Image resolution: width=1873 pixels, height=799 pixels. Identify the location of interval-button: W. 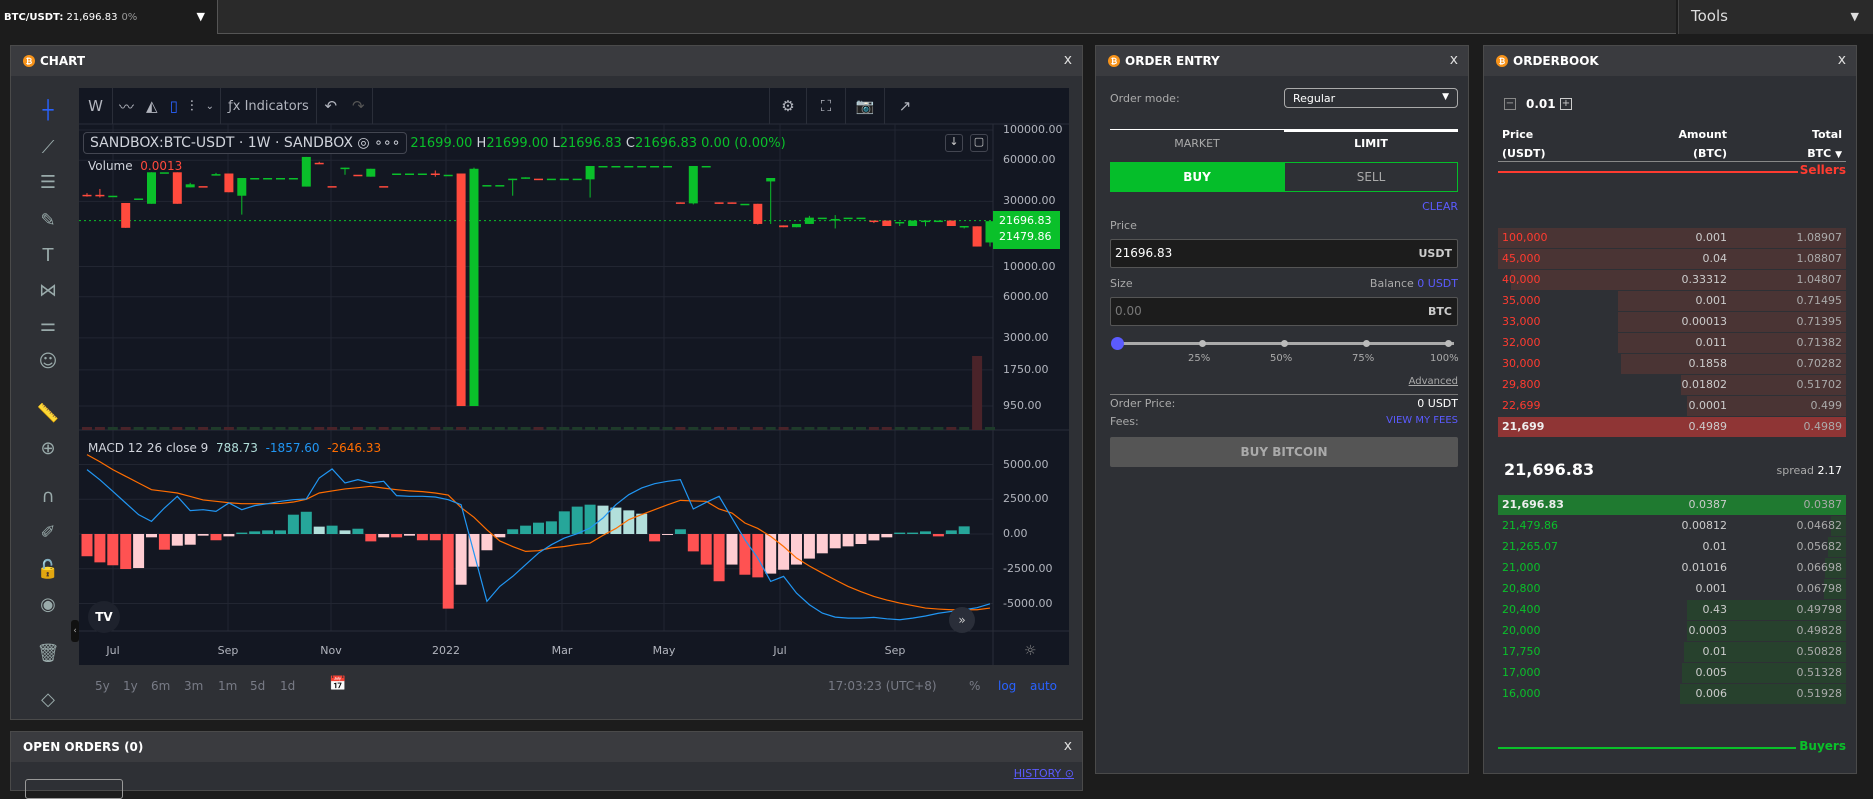
(96, 106).